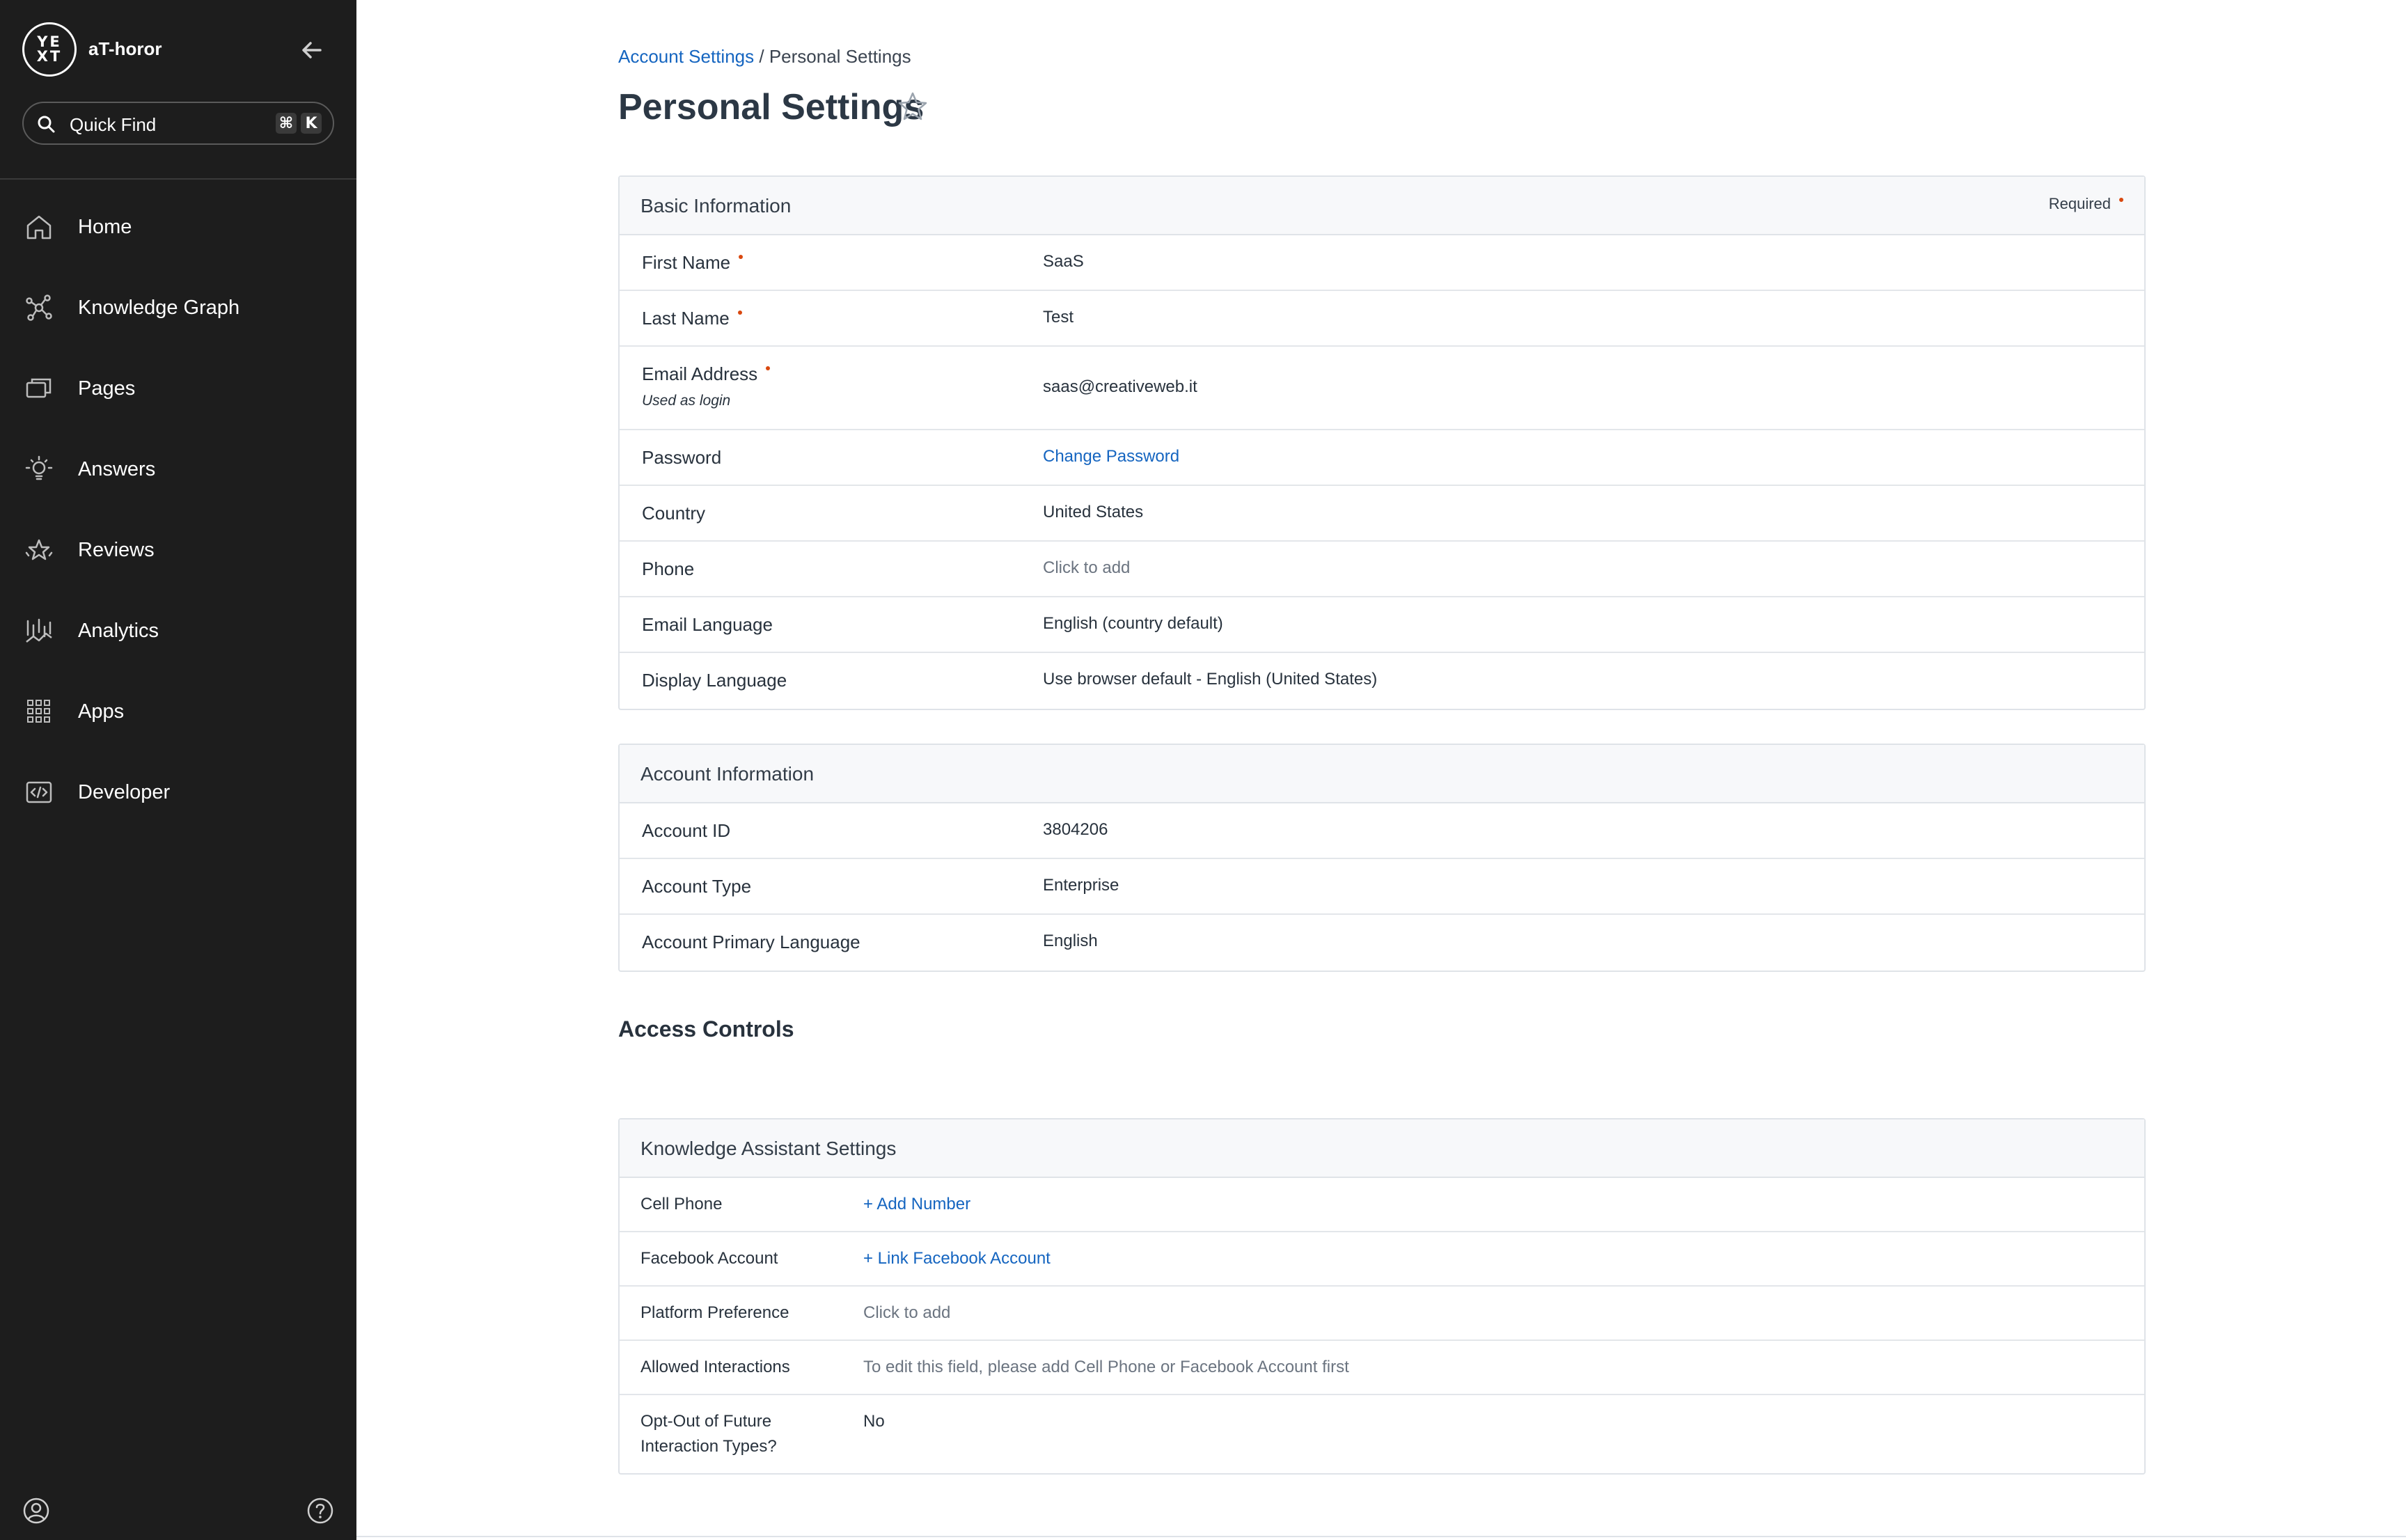 The width and height of the screenshot is (2406, 1540). What do you see at coordinates (1133, 624) in the screenshot?
I see `field-value: English (country default)` at bounding box center [1133, 624].